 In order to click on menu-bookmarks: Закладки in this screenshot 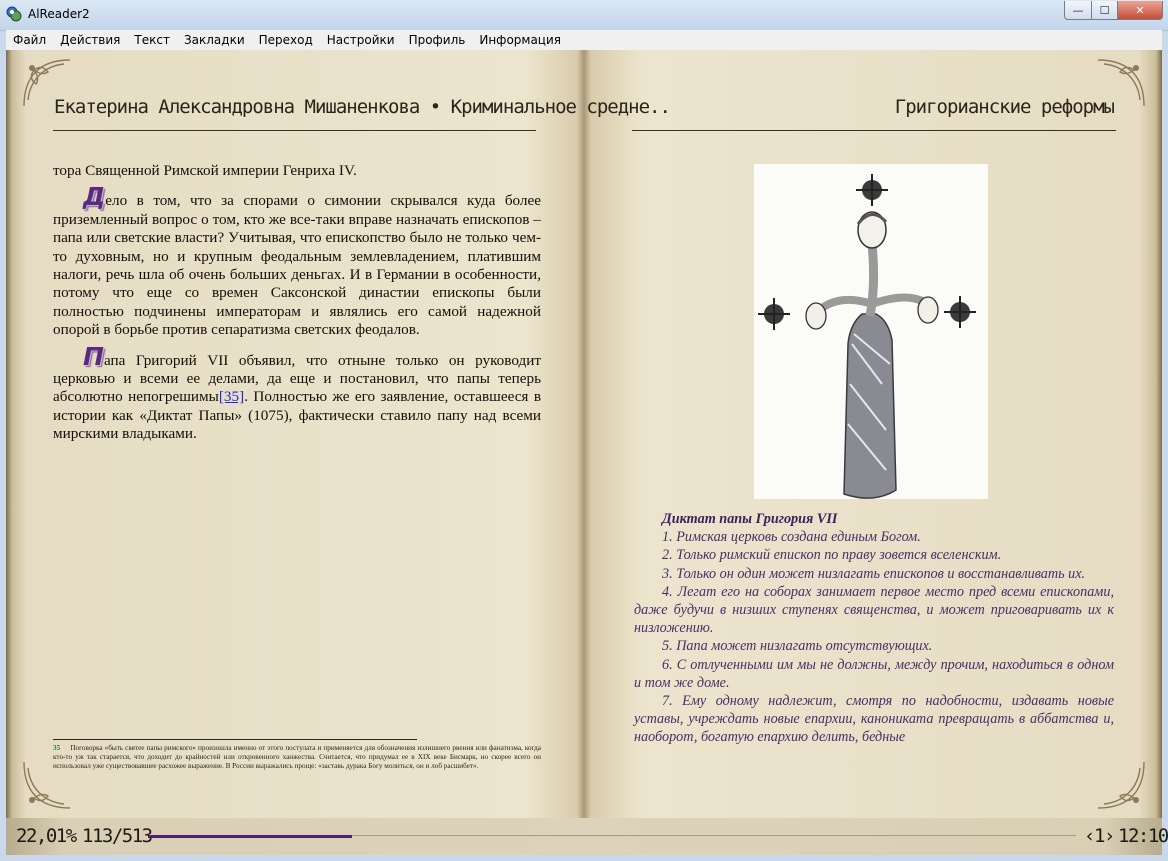, I will do `click(214, 40)`.